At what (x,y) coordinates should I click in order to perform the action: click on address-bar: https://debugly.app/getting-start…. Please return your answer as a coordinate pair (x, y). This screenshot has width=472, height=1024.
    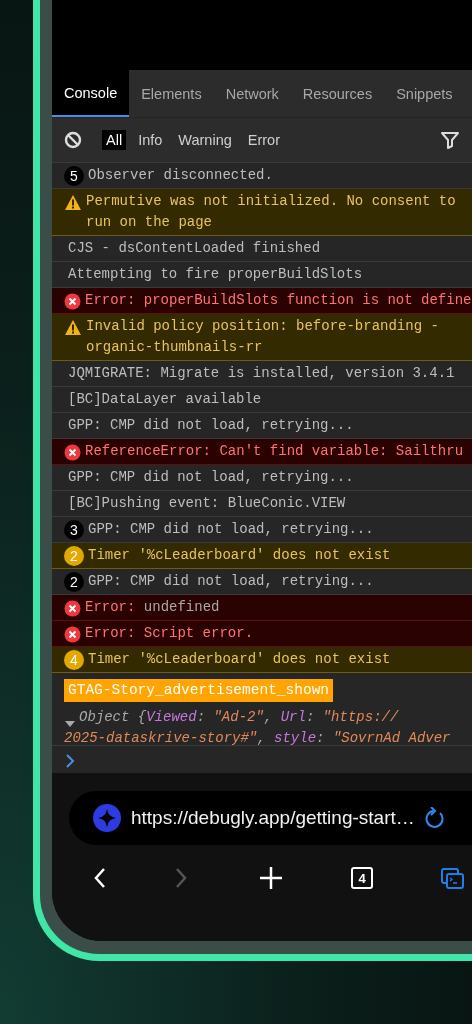
    Looking at the image, I should click on (270, 818).